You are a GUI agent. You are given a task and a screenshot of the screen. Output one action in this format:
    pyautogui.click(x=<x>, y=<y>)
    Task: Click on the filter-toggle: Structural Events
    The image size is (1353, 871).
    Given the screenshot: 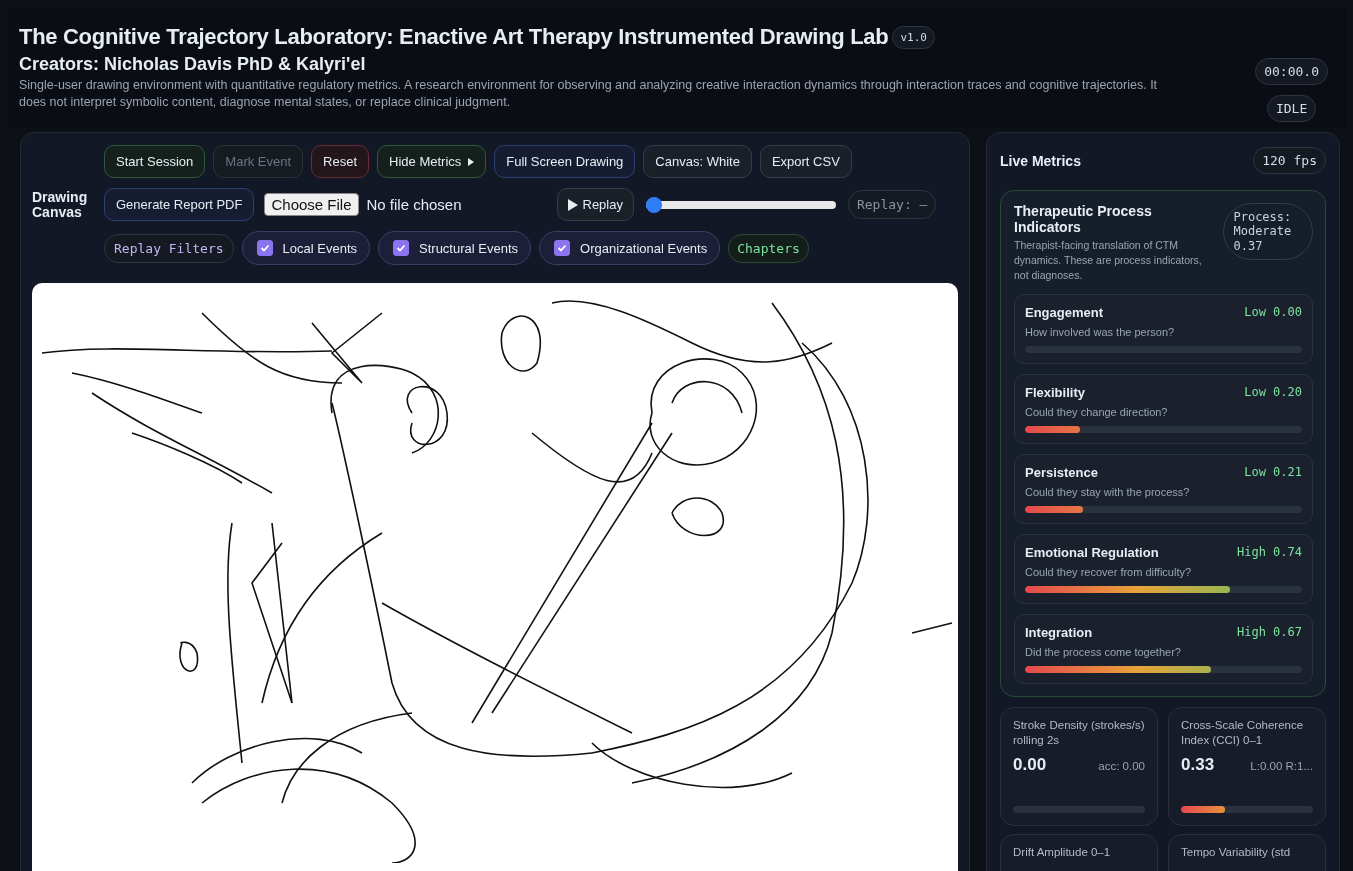 What is the action you would take?
    pyautogui.click(x=454, y=248)
    